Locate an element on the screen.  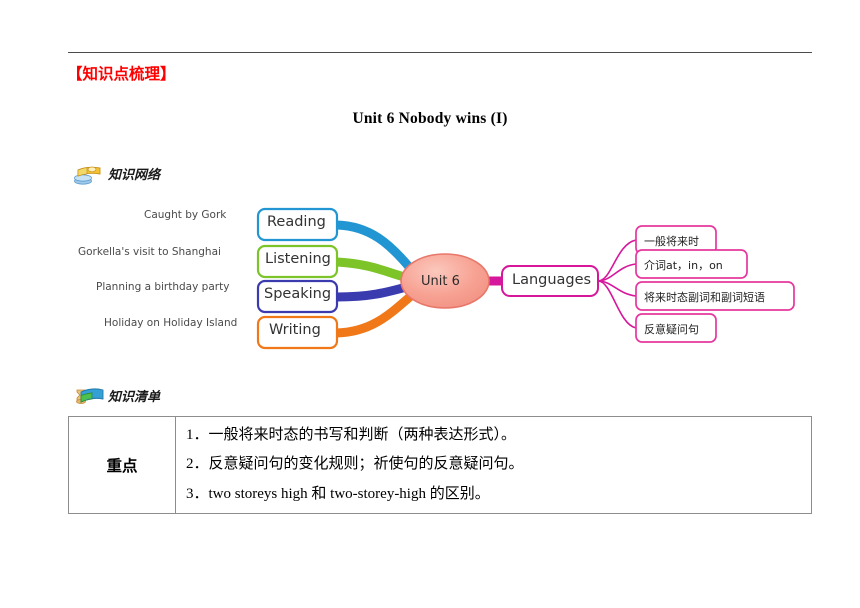
mindmap-node-label-speaking: Speaking is located at coordinates (298, 294).